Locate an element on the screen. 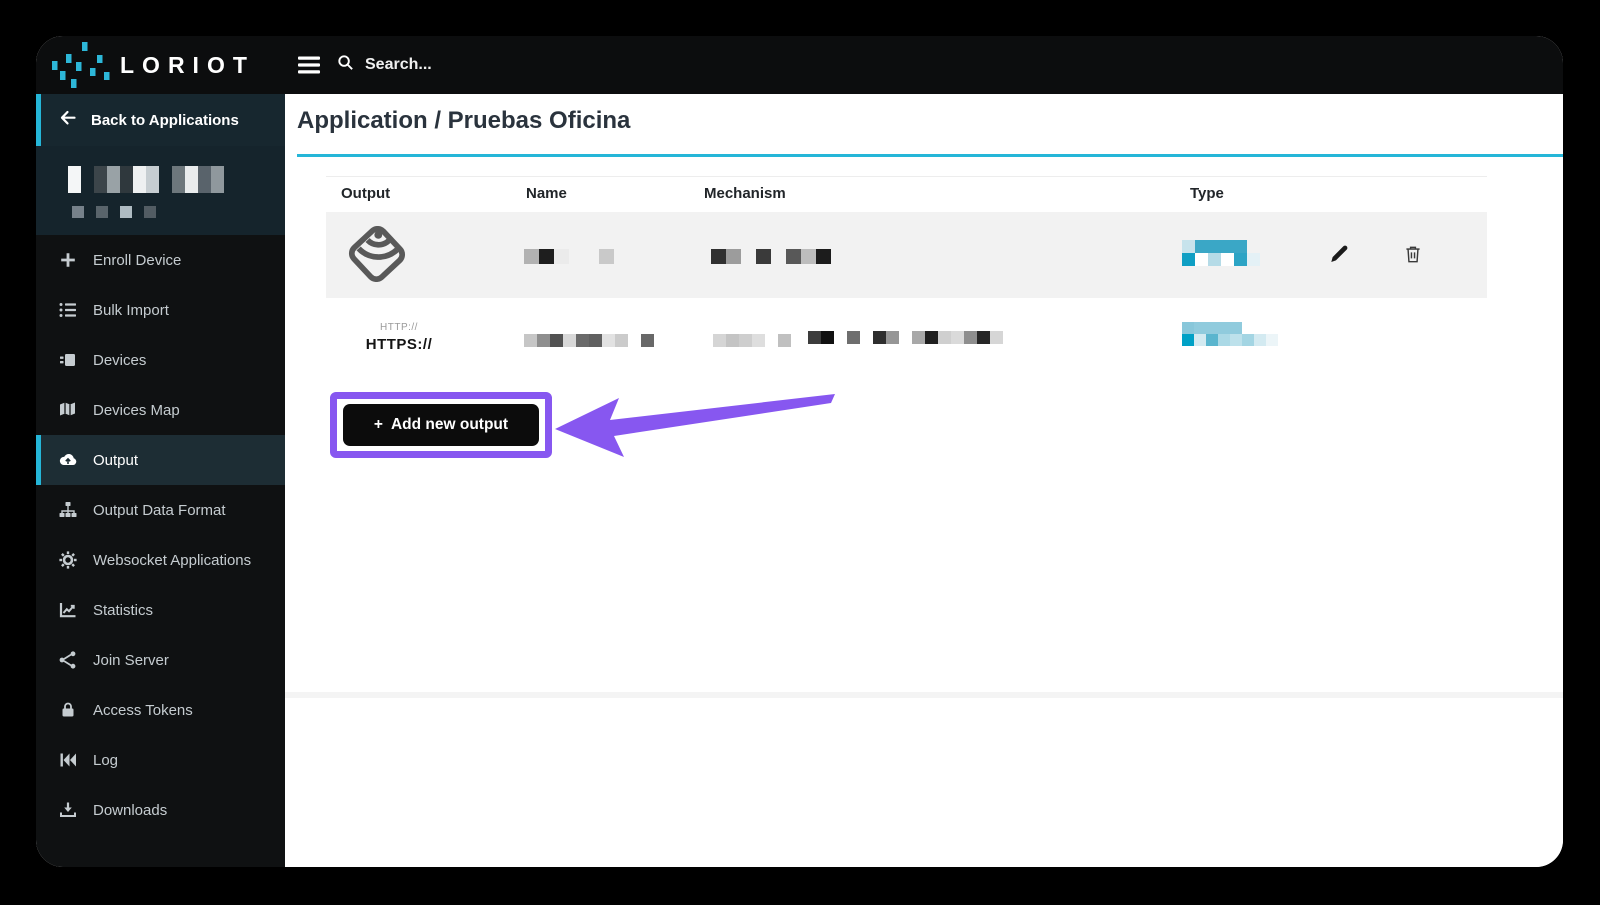  page-title: Application / Pruebas Oficina is located at coordinates (464, 120).